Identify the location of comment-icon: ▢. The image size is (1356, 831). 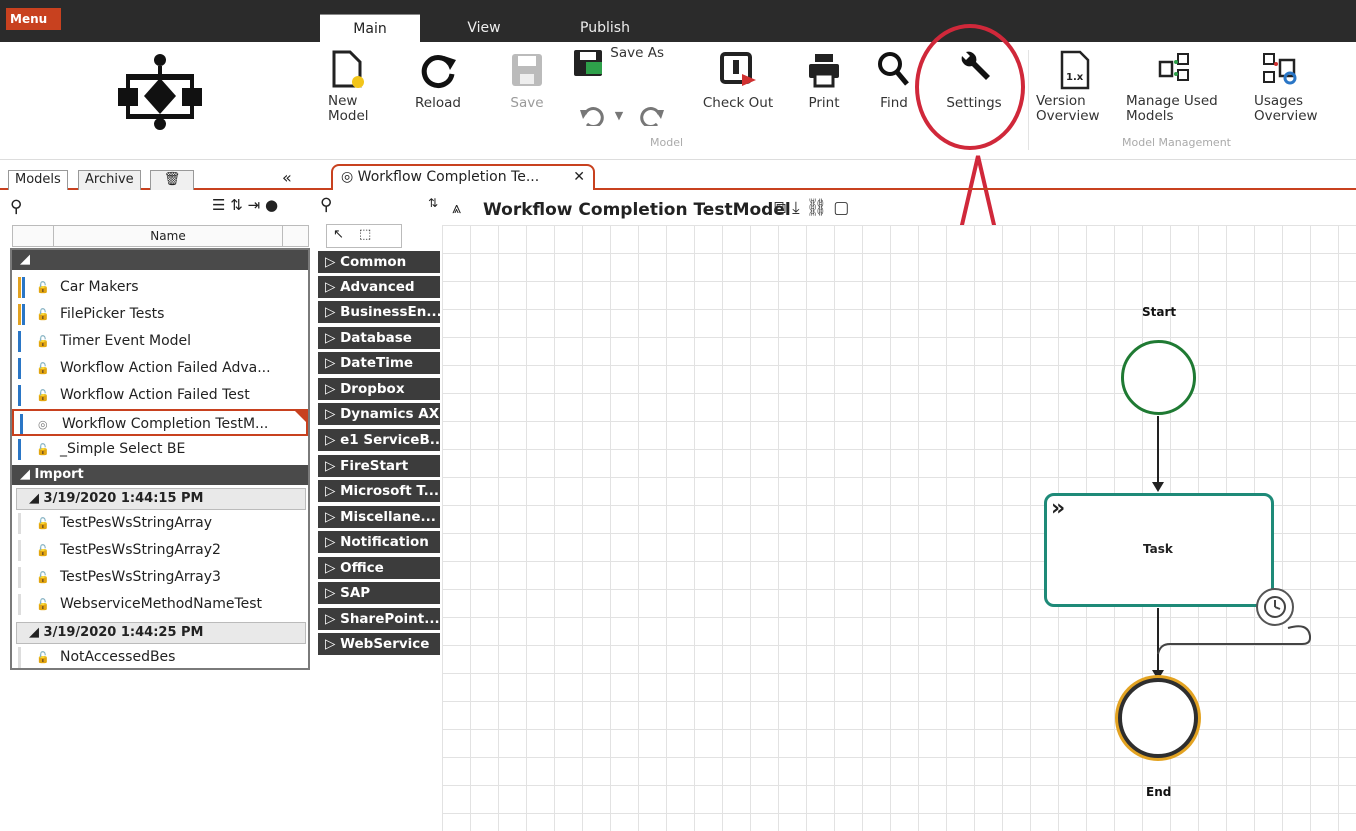
(844, 208).